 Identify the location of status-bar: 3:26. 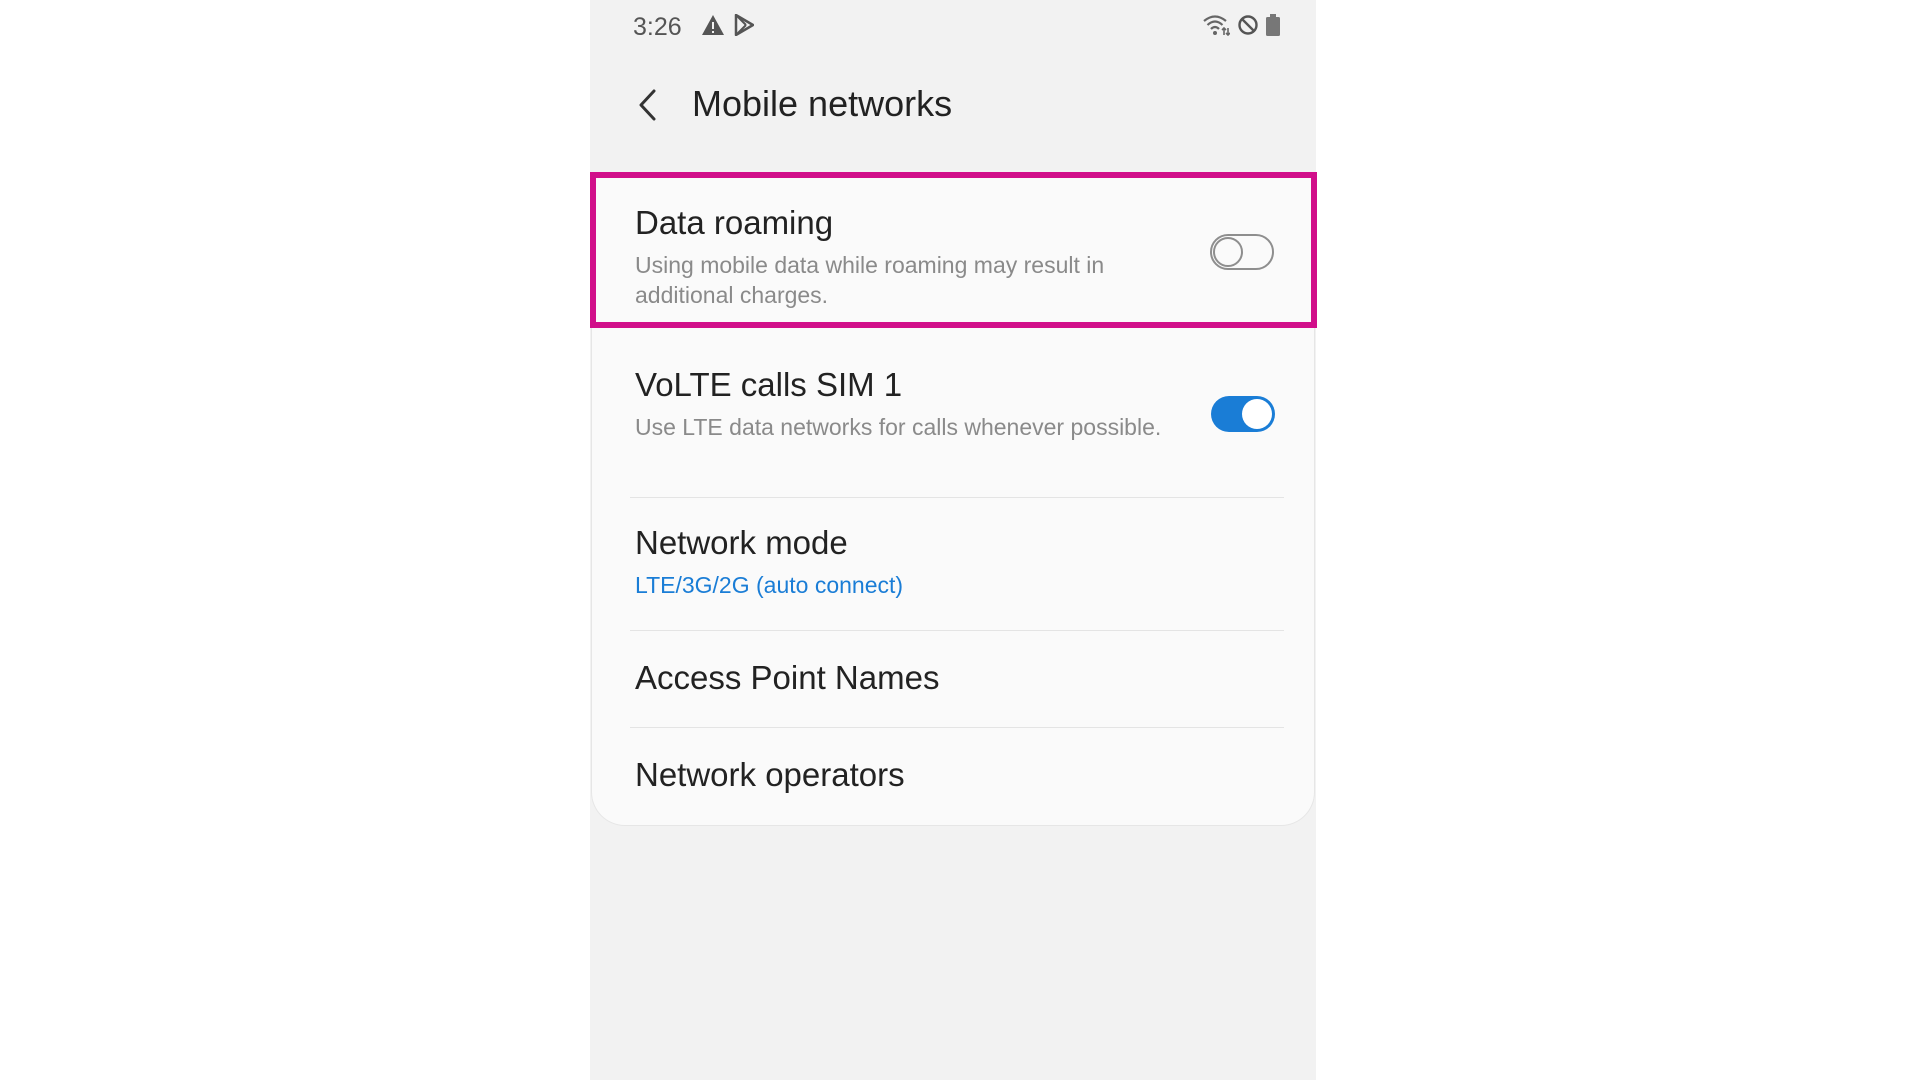
(953, 28).